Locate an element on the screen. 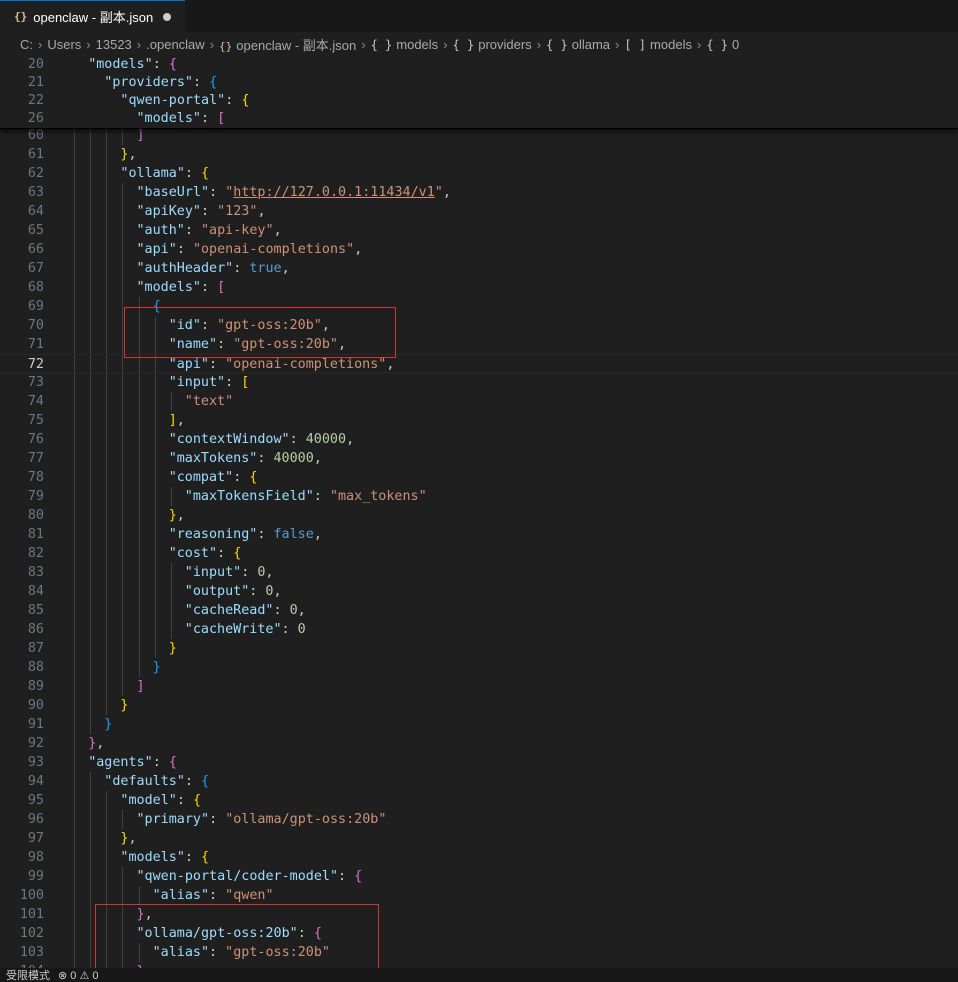  breadcrumb-item: { } 0 is located at coordinates (722, 44).